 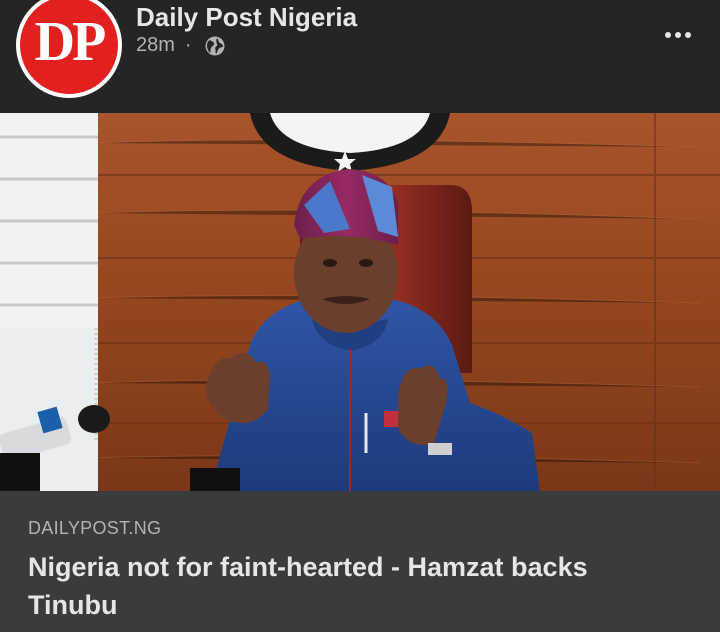 I want to click on post-timestamp: 28m, so click(x=155, y=45).